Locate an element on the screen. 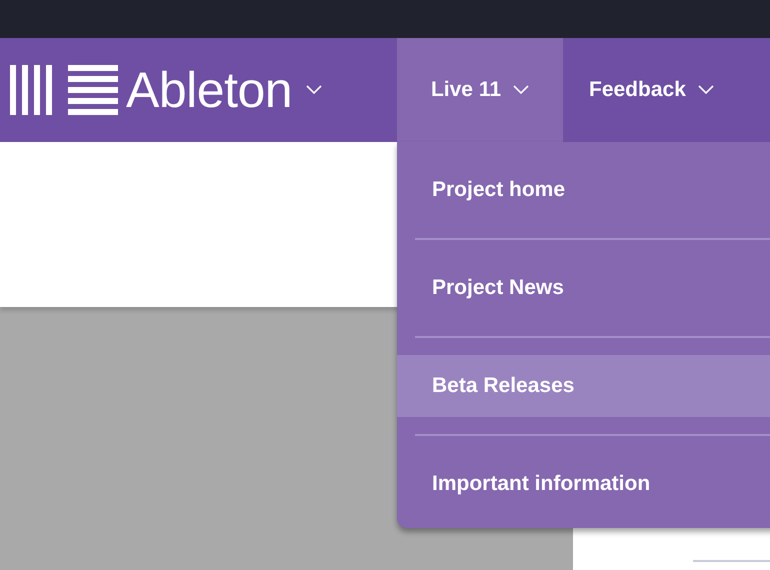 The width and height of the screenshot is (770, 570). menu-item: Project home is located at coordinates (583, 190).